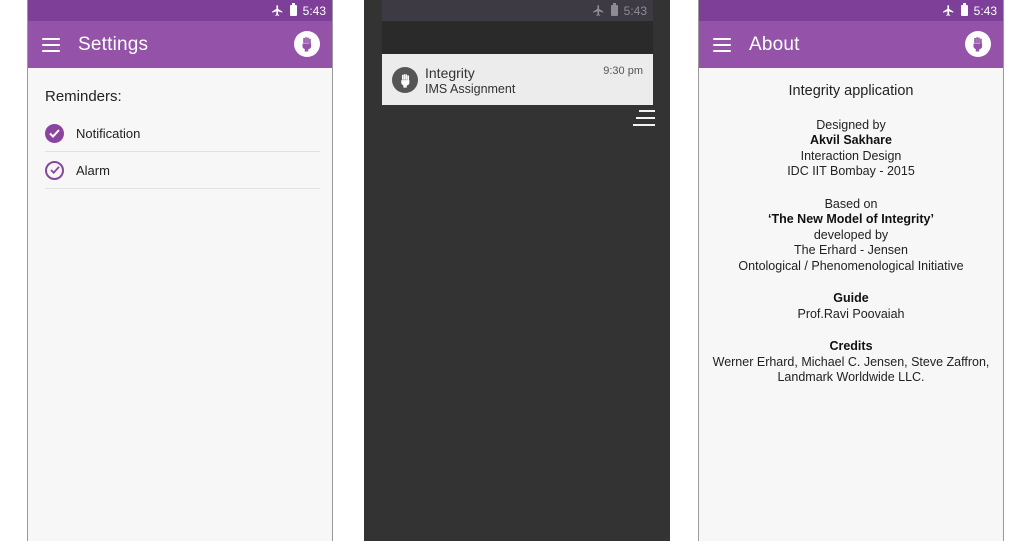 The height and width of the screenshot is (541, 1031). What do you see at coordinates (851, 171) in the screenshot?
I see `institute-text: IDC IIT Bombay - 2015` at bounding box center [851, 171].